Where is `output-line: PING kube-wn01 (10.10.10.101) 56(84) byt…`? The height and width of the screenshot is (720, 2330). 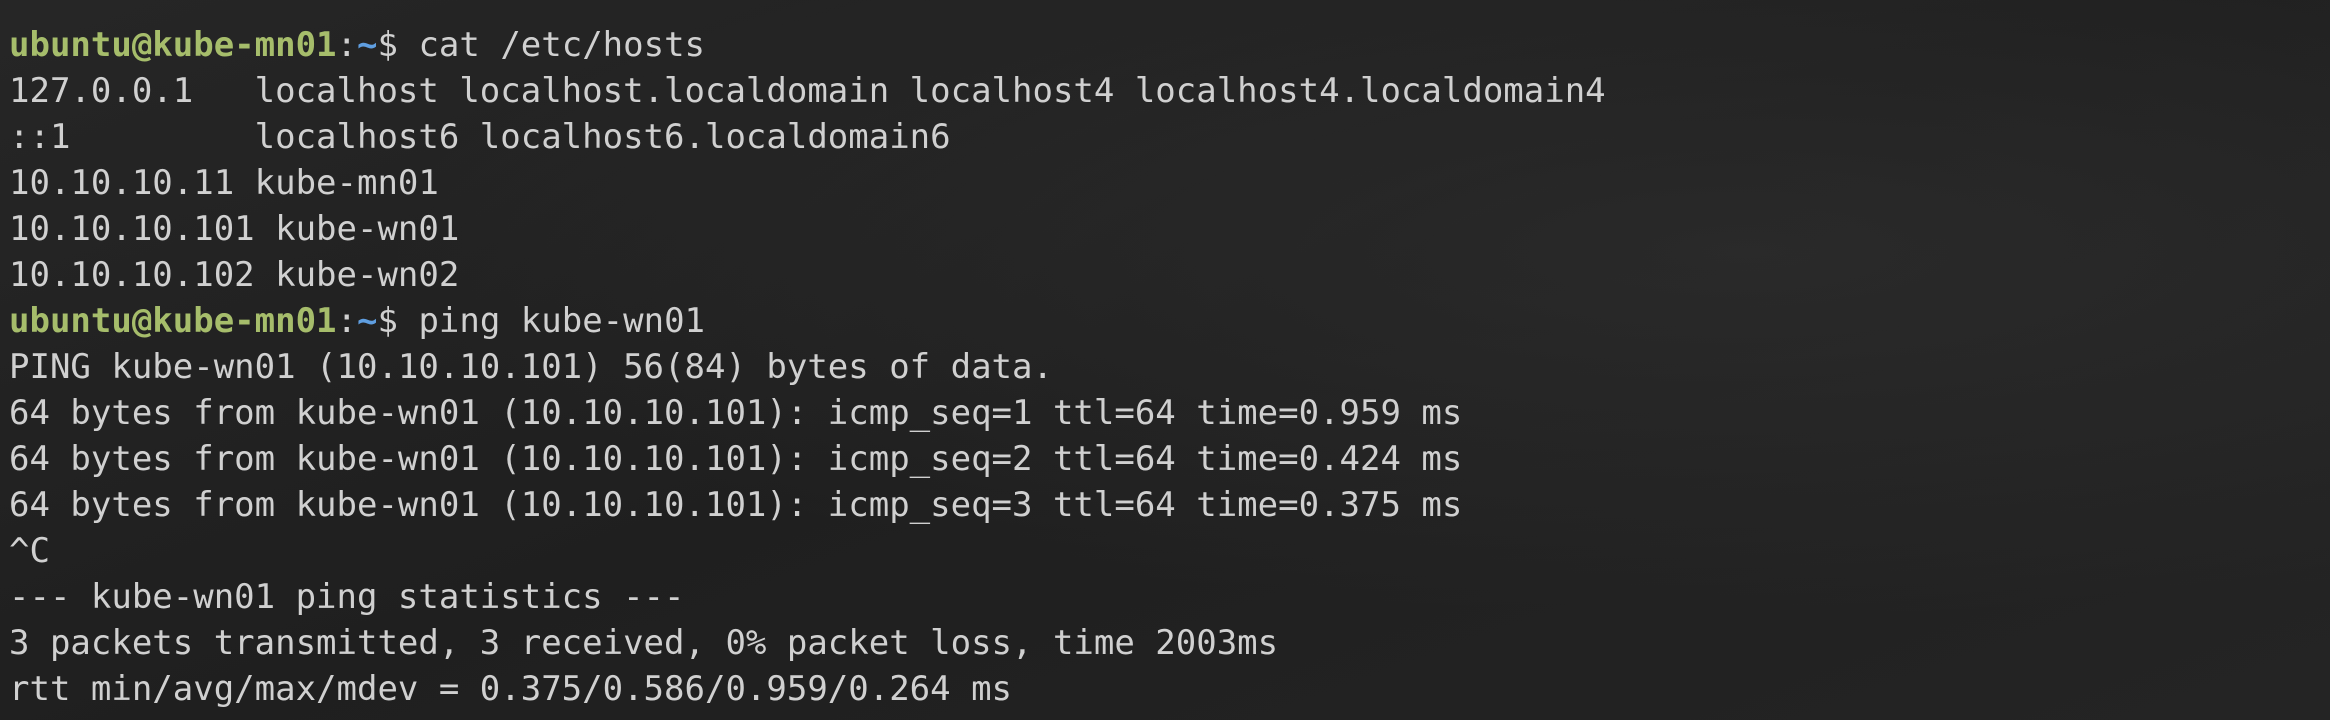 output-line: PING kube-wn01 (10.10.10.101) 56(84) byt… is located at coordinates (531, 367).